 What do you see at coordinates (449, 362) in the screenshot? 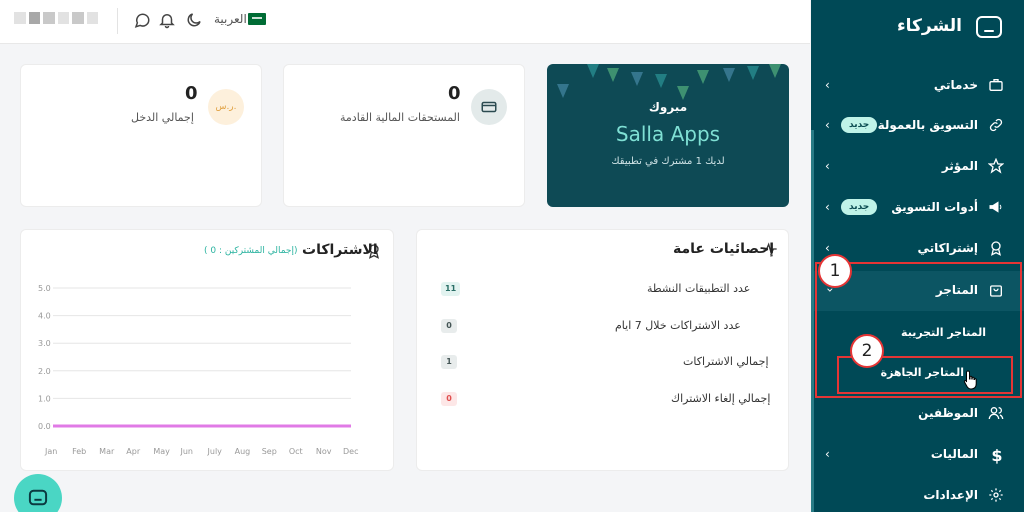
I see `stat-row-value: 1` at bounding box center [449, 362].